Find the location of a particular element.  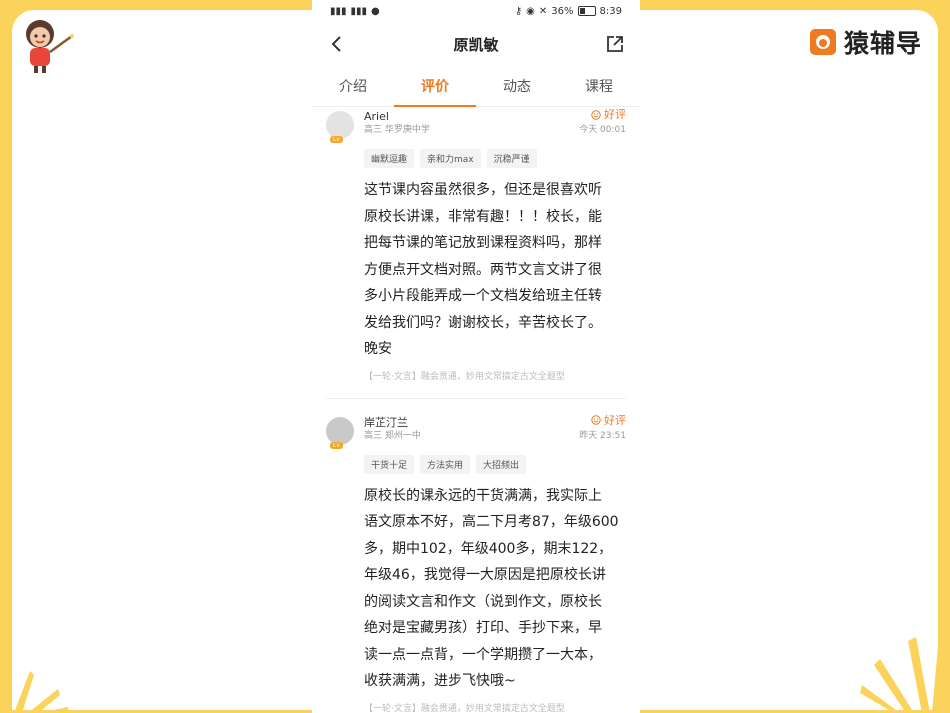

review-time: 今天 00:01 is located at coordinates (602, 130).